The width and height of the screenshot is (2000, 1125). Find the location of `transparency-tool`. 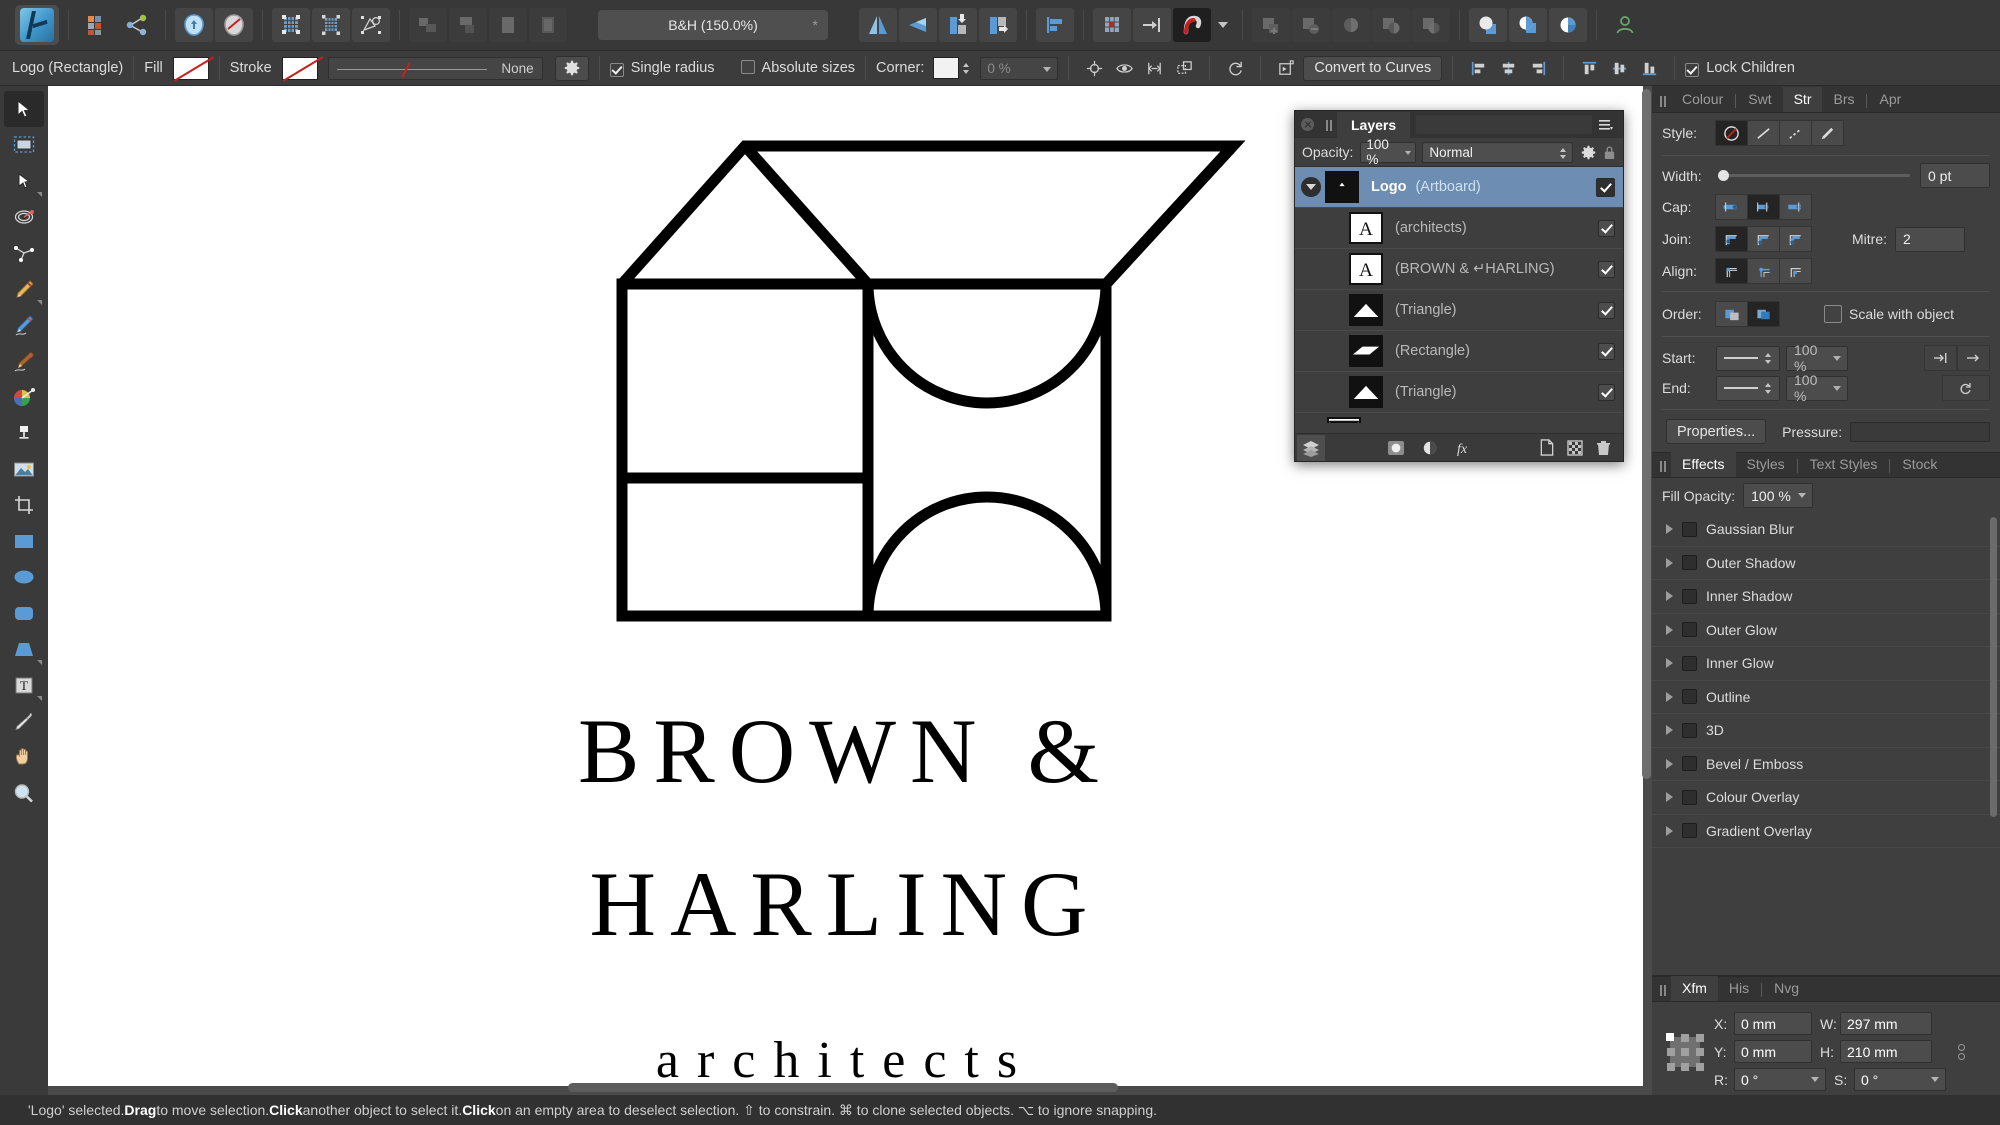

transparency-tool is located at coordinates (24, 433).